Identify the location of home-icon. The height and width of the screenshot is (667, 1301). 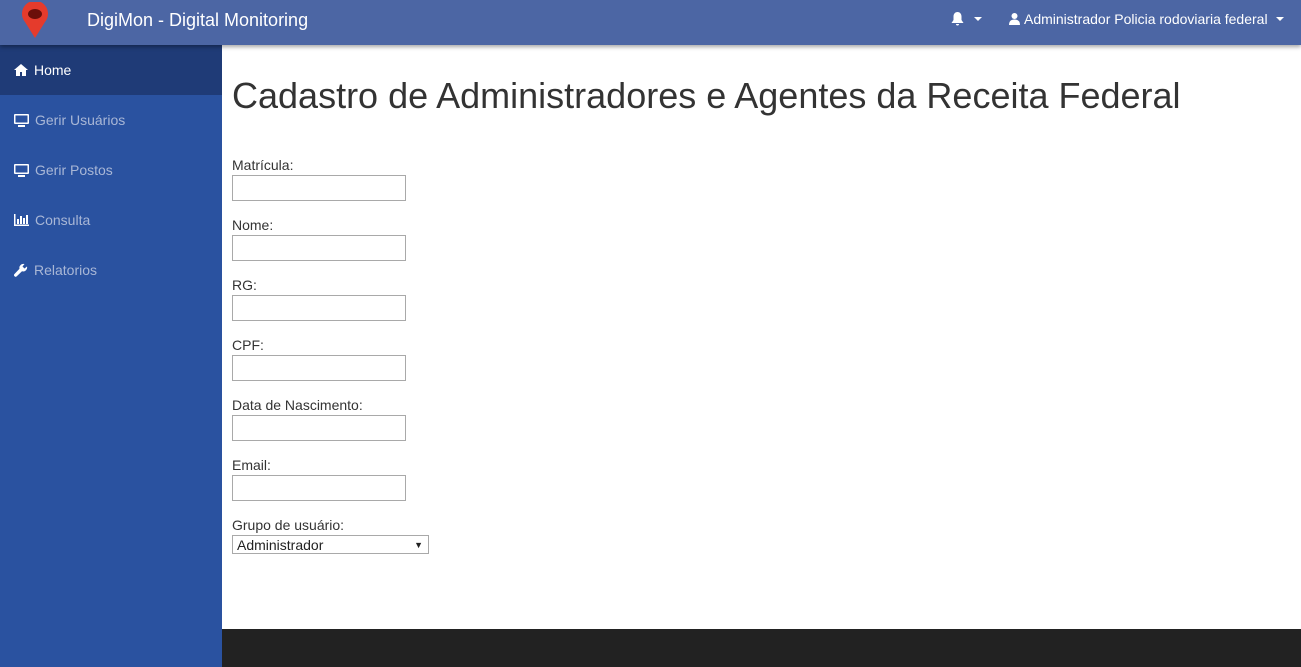
(21, 70).